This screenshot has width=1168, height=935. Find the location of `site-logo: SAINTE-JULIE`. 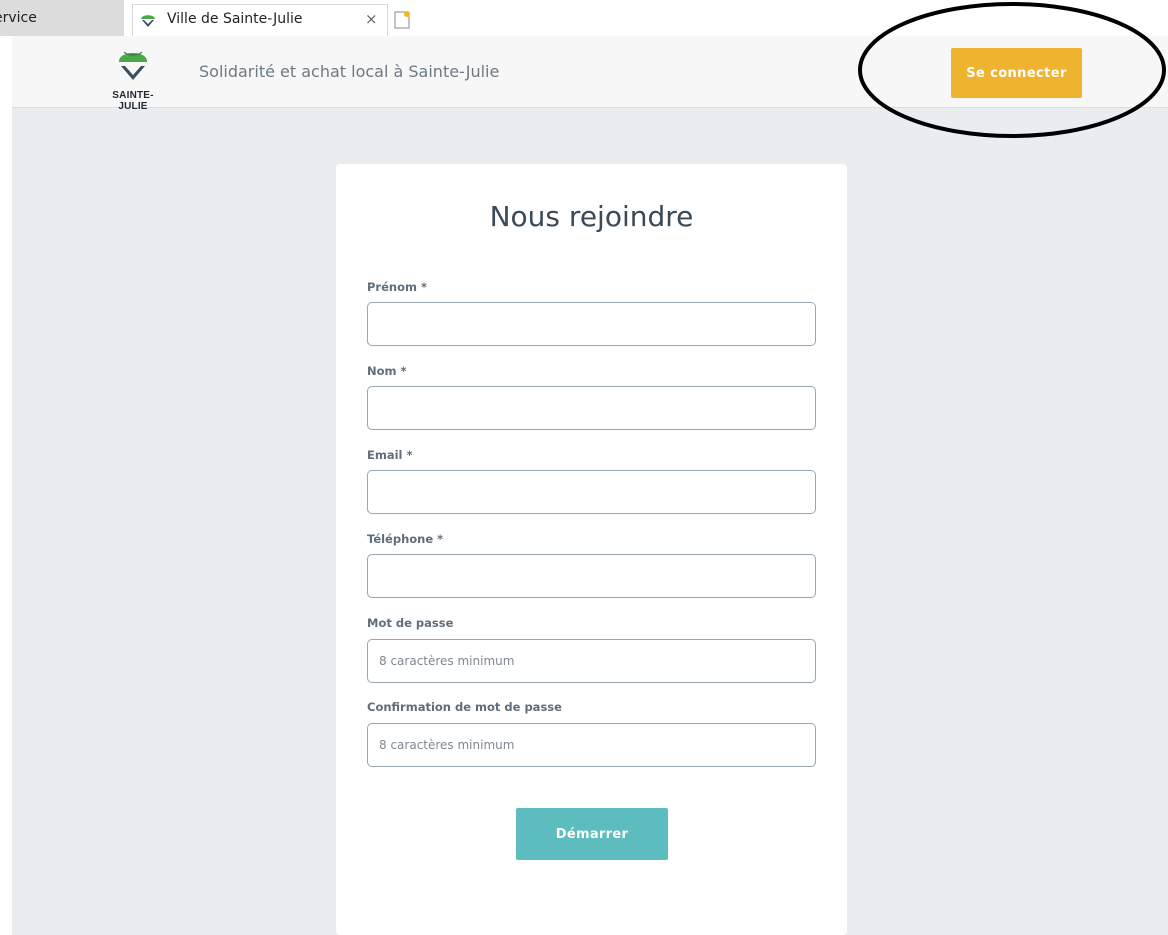

site-logo: SAINTE-JULIE is located at coordinates (133, 79).